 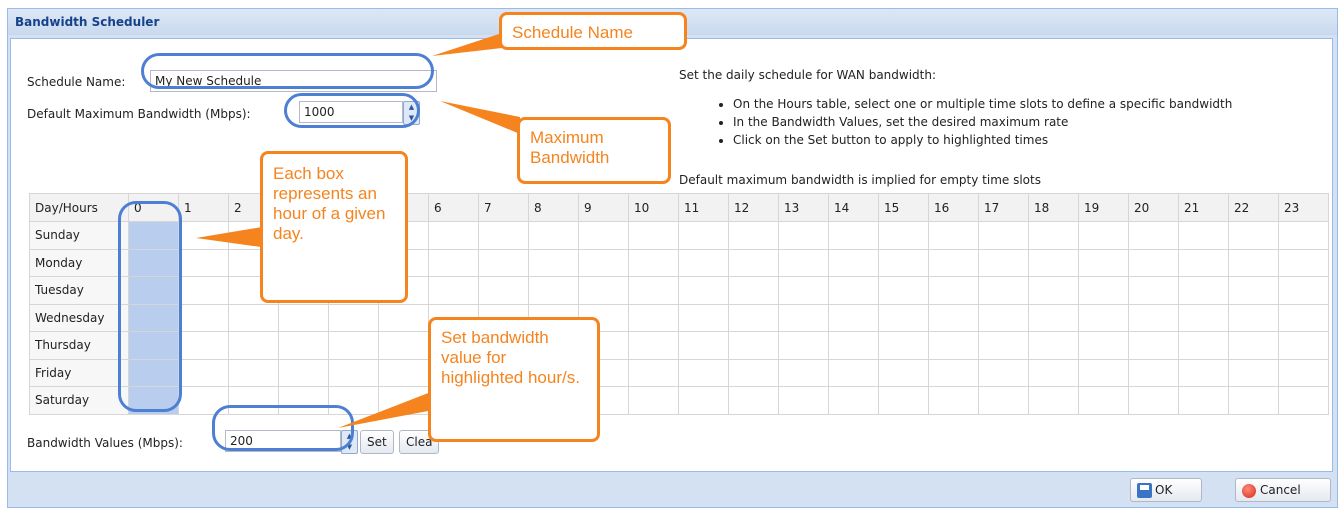 What do you see at coordinates (232, 237) in the screenshot?
I see `each-box-pointer` at bounding box center [232, 237].